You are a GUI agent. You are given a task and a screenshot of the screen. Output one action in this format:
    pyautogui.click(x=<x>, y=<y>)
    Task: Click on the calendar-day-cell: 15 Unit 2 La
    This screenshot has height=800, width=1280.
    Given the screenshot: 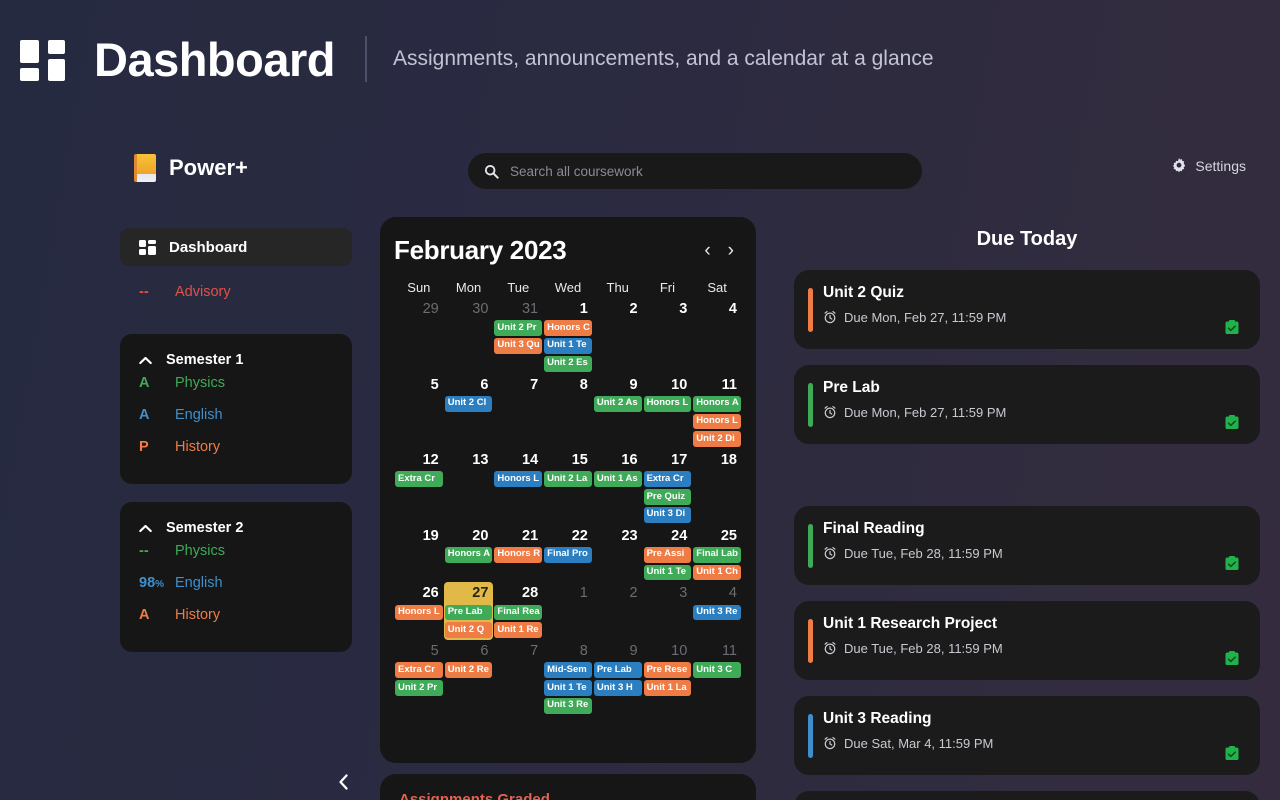 What is the action you would take?
    pyautogui.click(x=568, y=469)
    